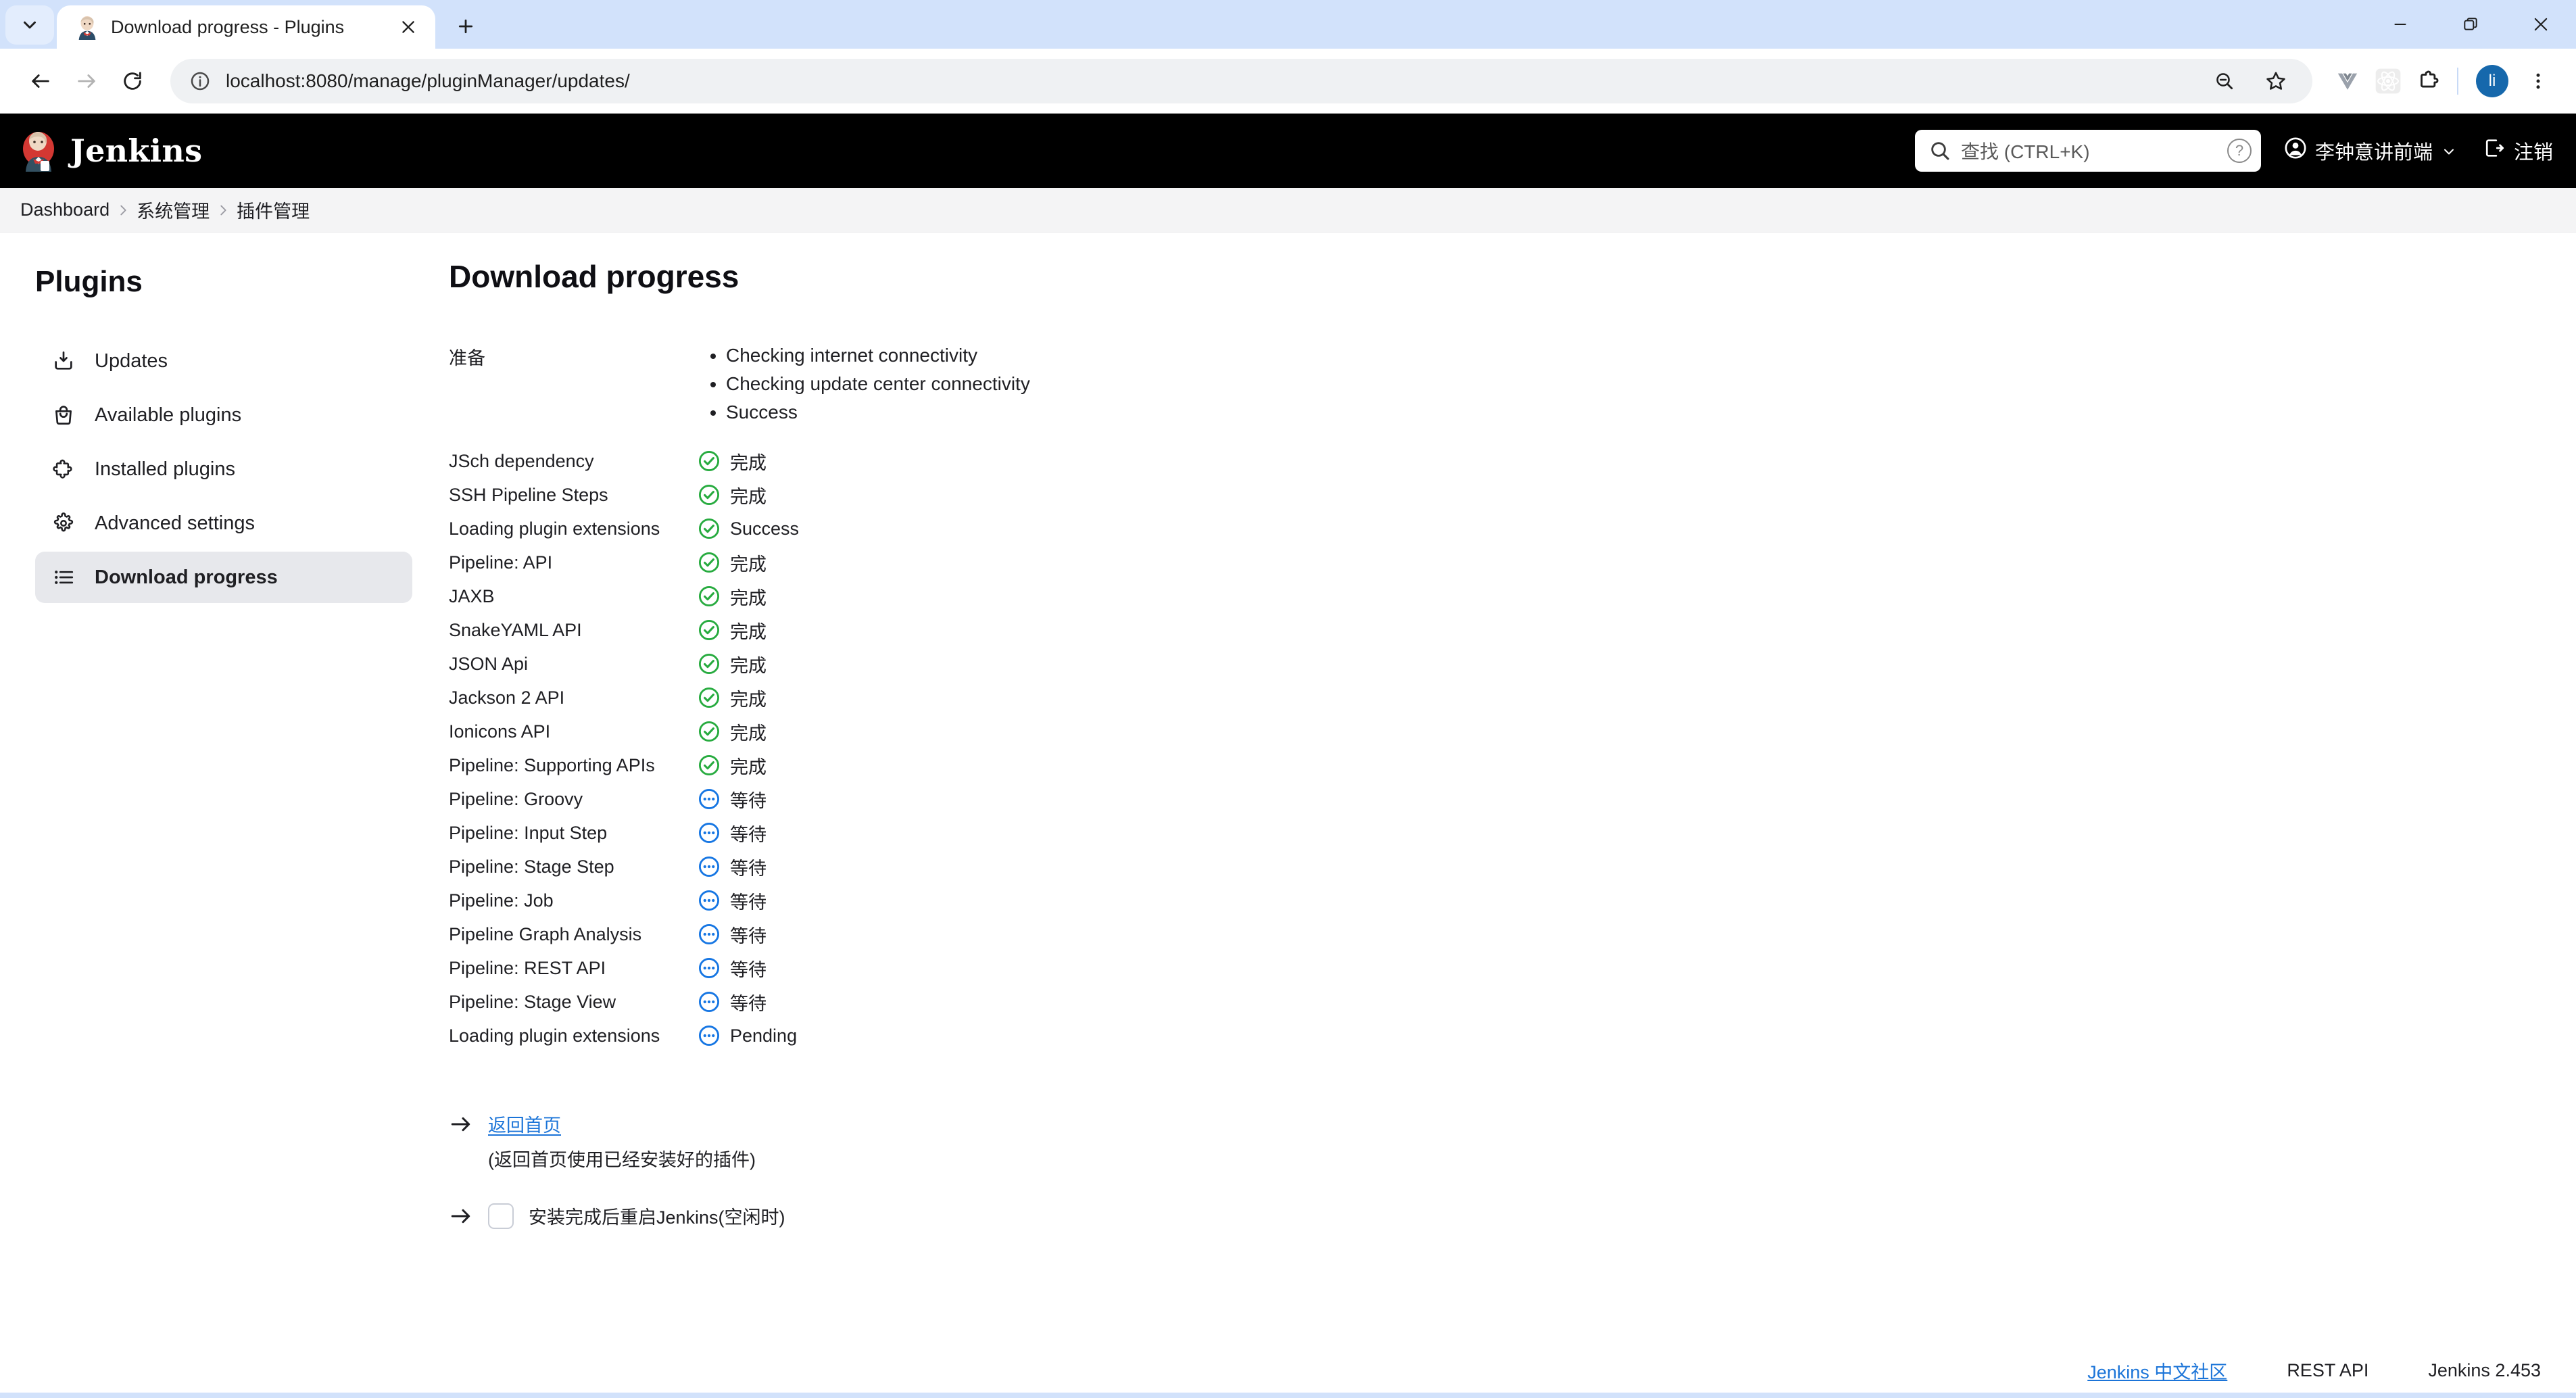 This screenshot has height=1398, width=2576. I want to click on sidebar-item-advanced-settings: Advanced settings, so click(223, 523).